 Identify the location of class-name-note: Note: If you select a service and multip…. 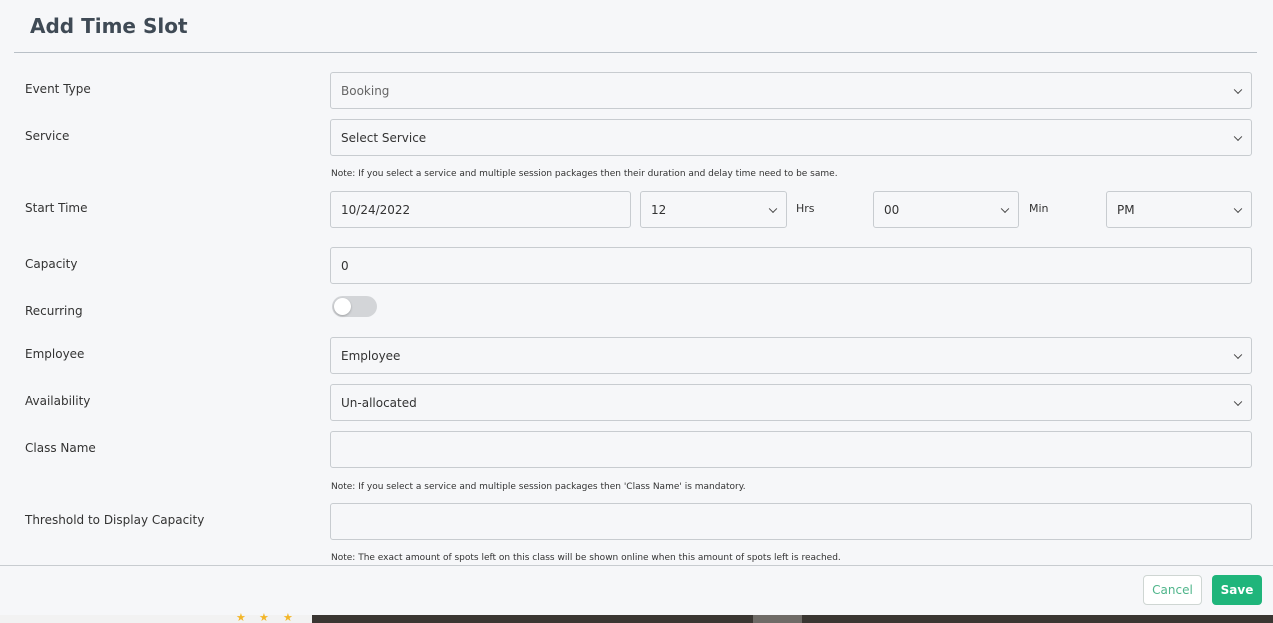
(538, 487).